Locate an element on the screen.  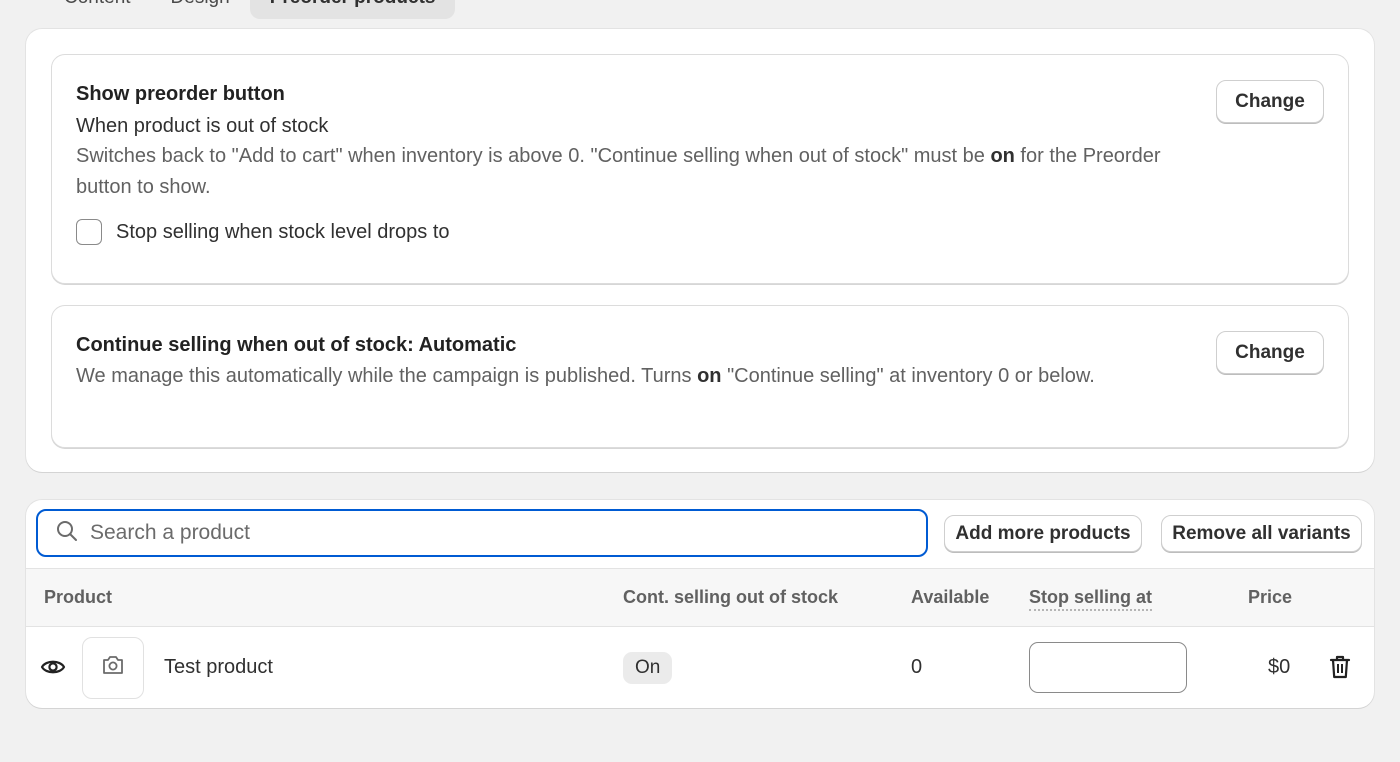
product-search is located at coordinates (482, 533).